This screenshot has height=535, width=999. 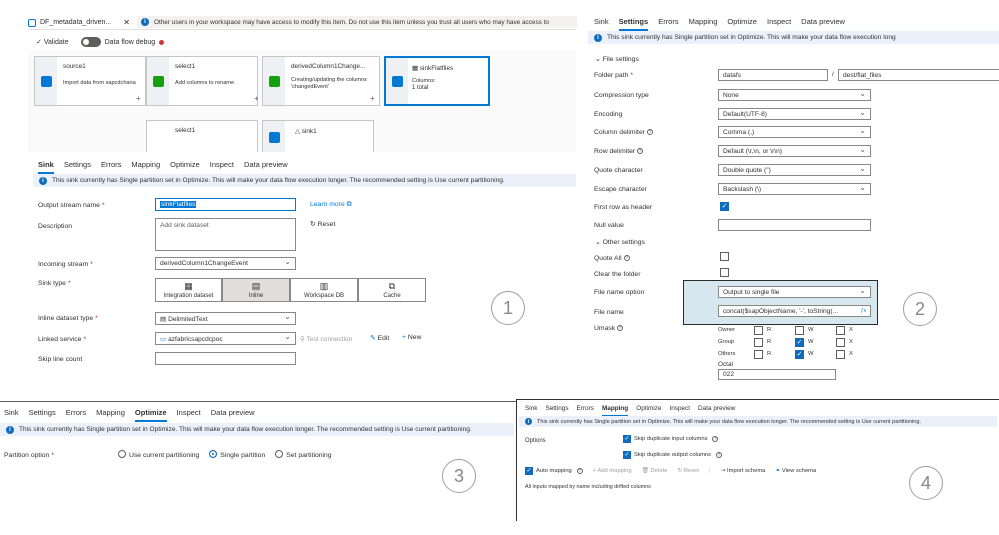 I want to click on help-icon: ?, so click(x=650, y=132).